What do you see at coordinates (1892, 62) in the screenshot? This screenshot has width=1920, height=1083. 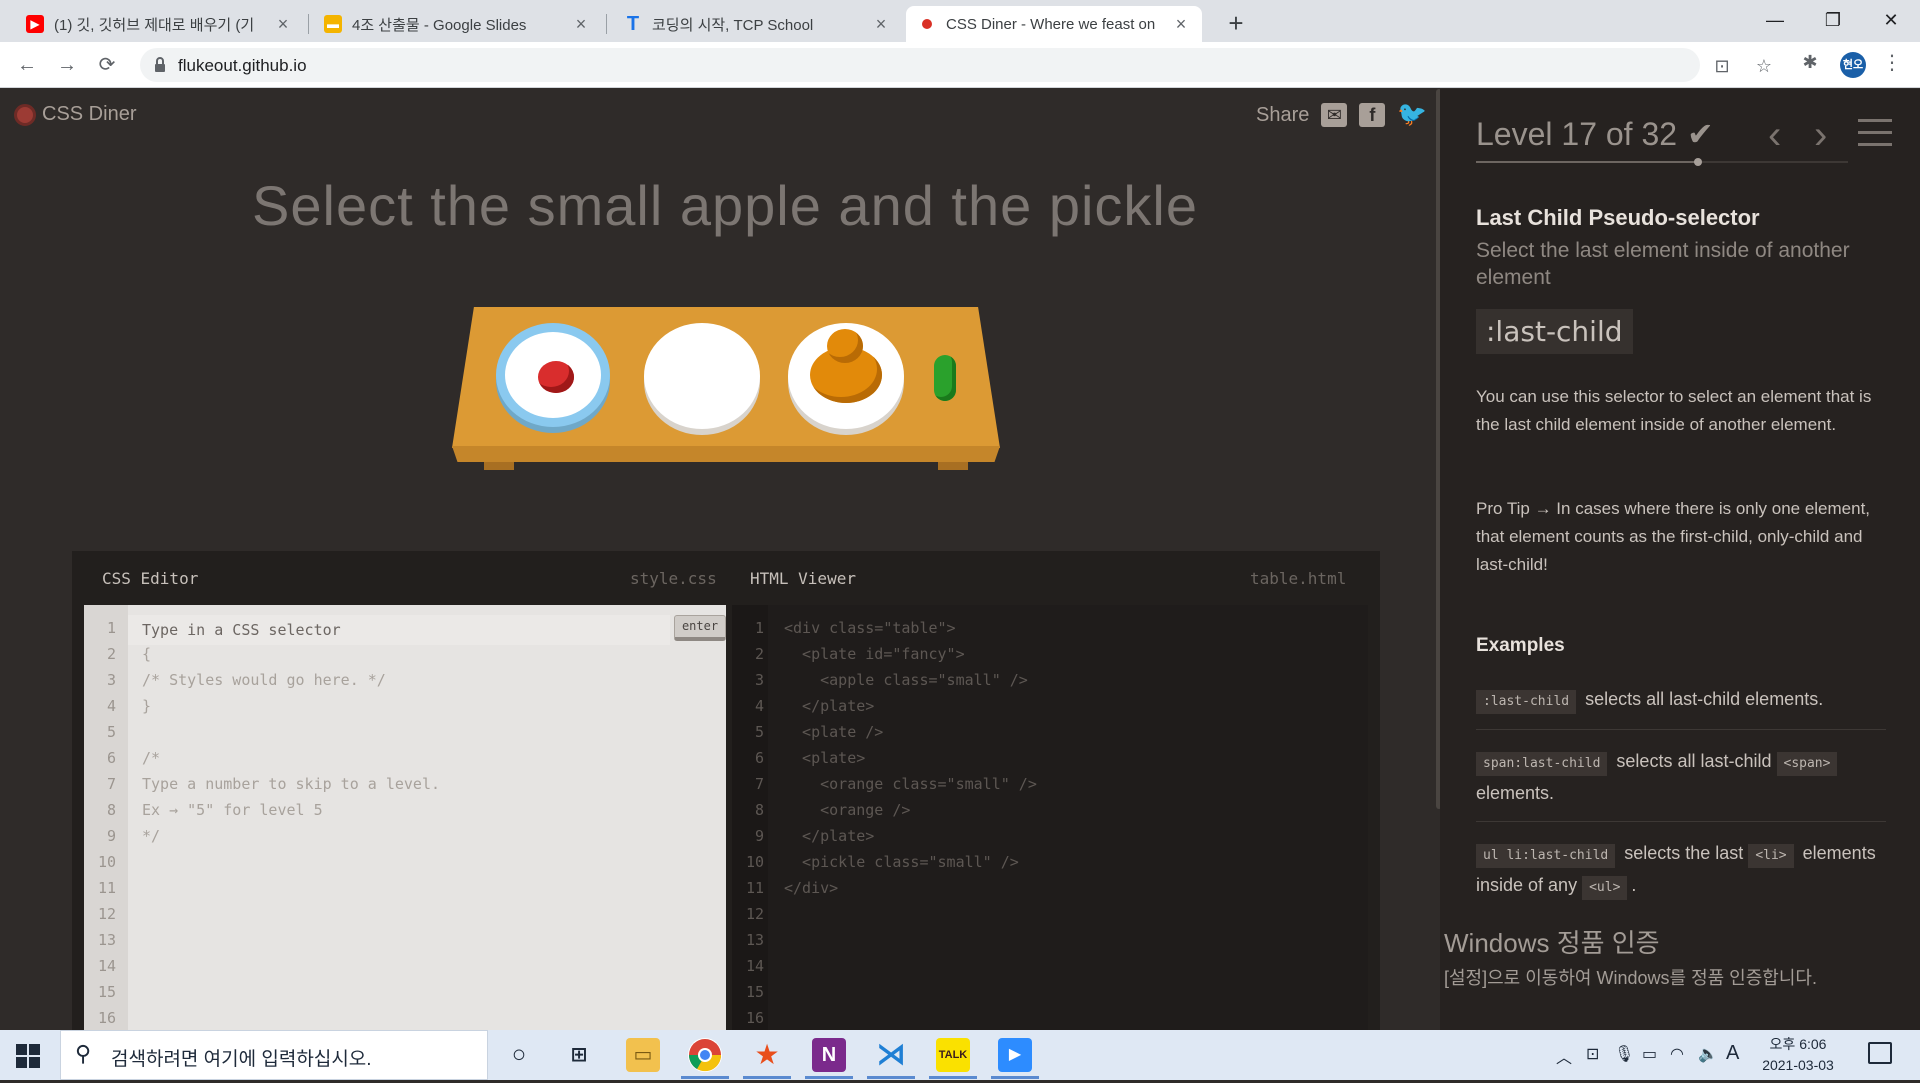 I see `browser-menu-icon: ⋮` at bounding box center [1892, 62].